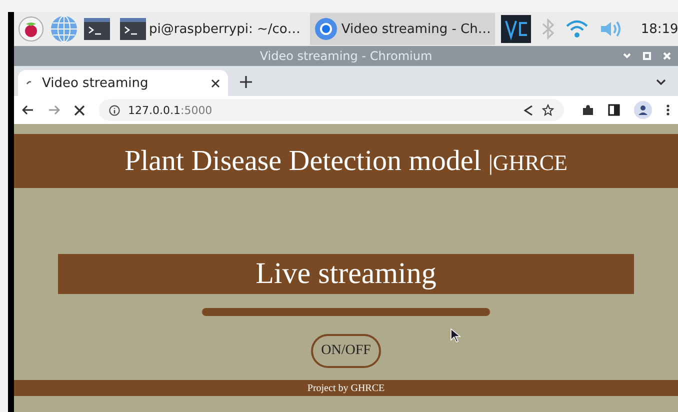 The width and height of the screenshot is (678, 412). I want to click on side-panel-icon, so click(614, 110).